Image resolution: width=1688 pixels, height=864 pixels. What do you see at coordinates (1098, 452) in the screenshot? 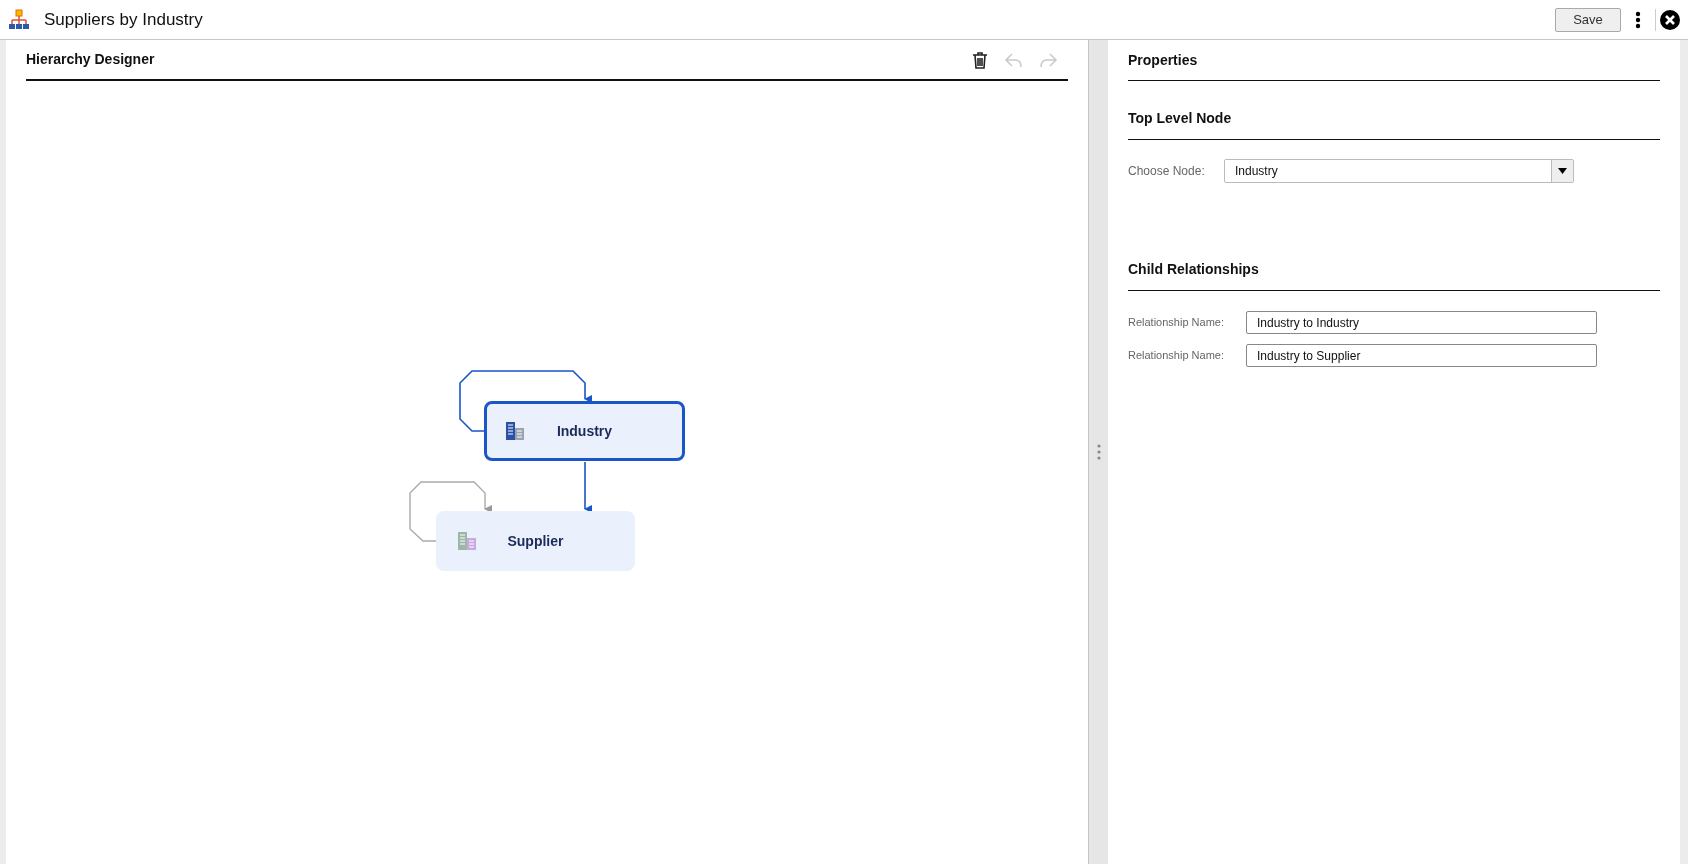
I see `resize-handle-icon` at bounding box center [1098, 452].